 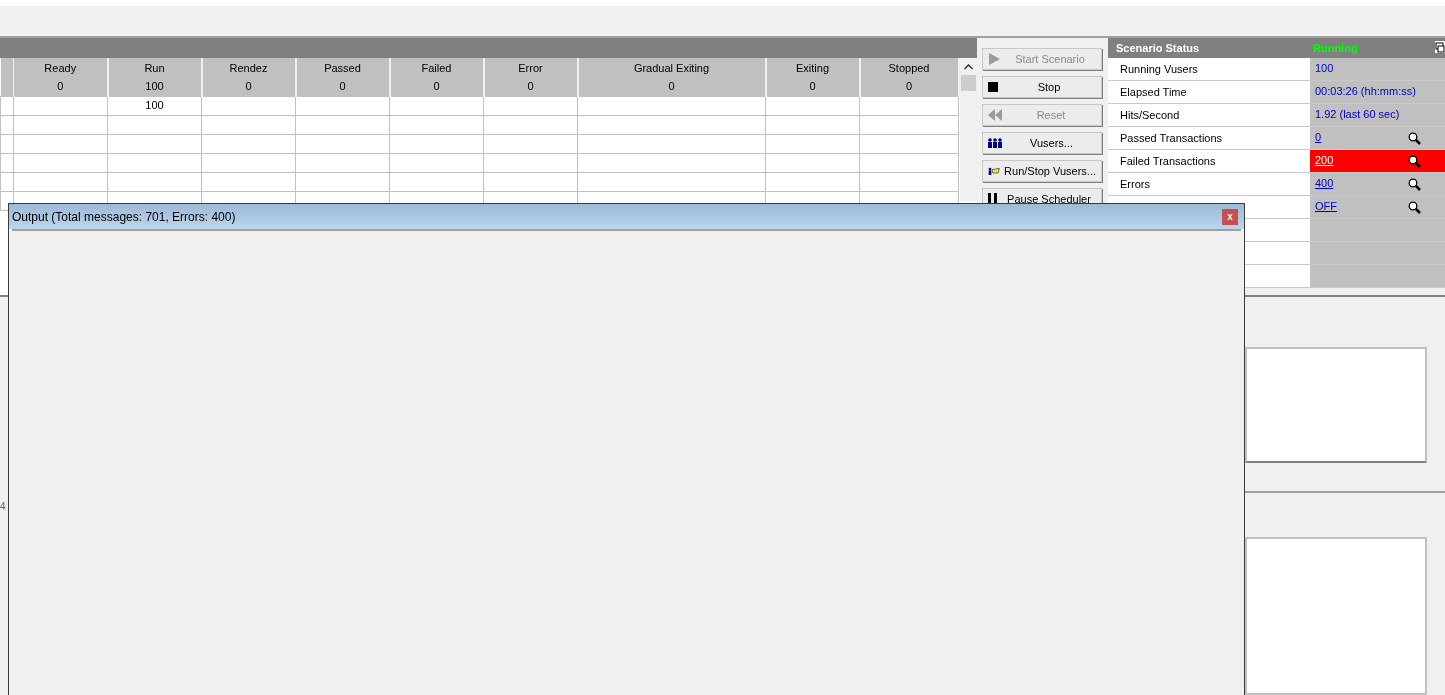 I want to click on toolbar-button: Stop, so click(x=1042, y=87).